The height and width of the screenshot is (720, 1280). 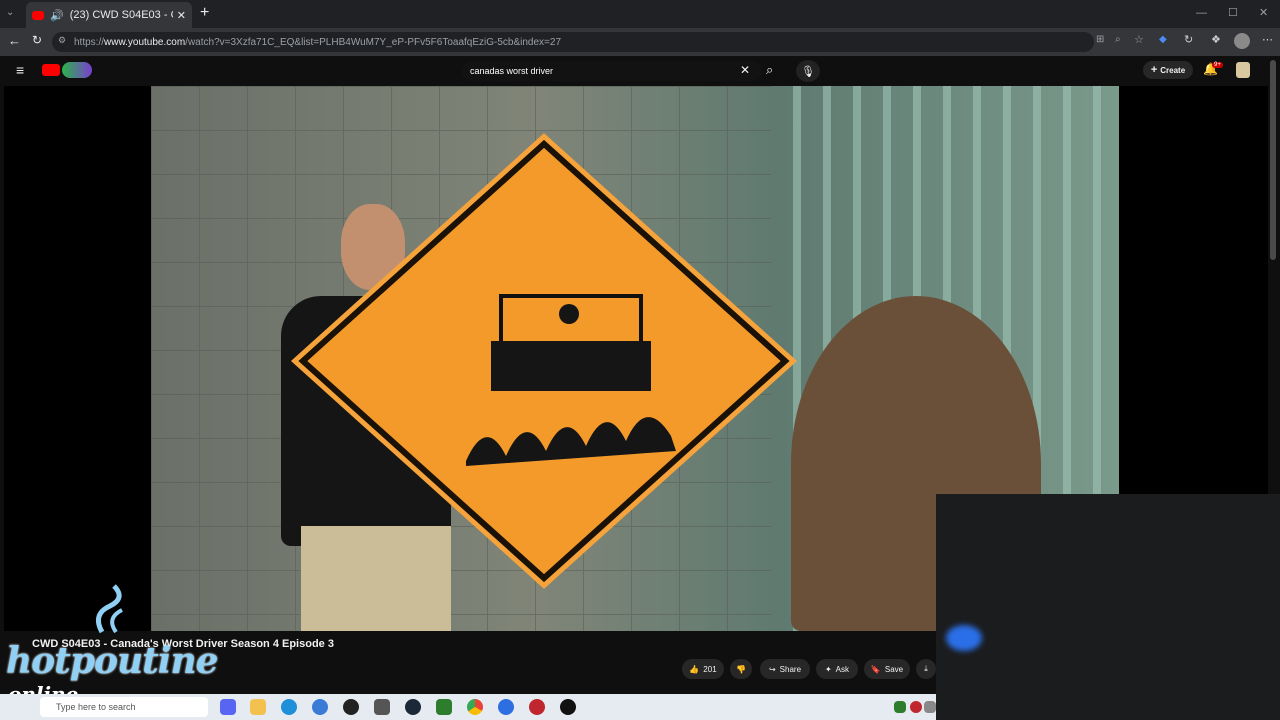 I want to click on dislike-button: 👎, so click(x=741, y=669).